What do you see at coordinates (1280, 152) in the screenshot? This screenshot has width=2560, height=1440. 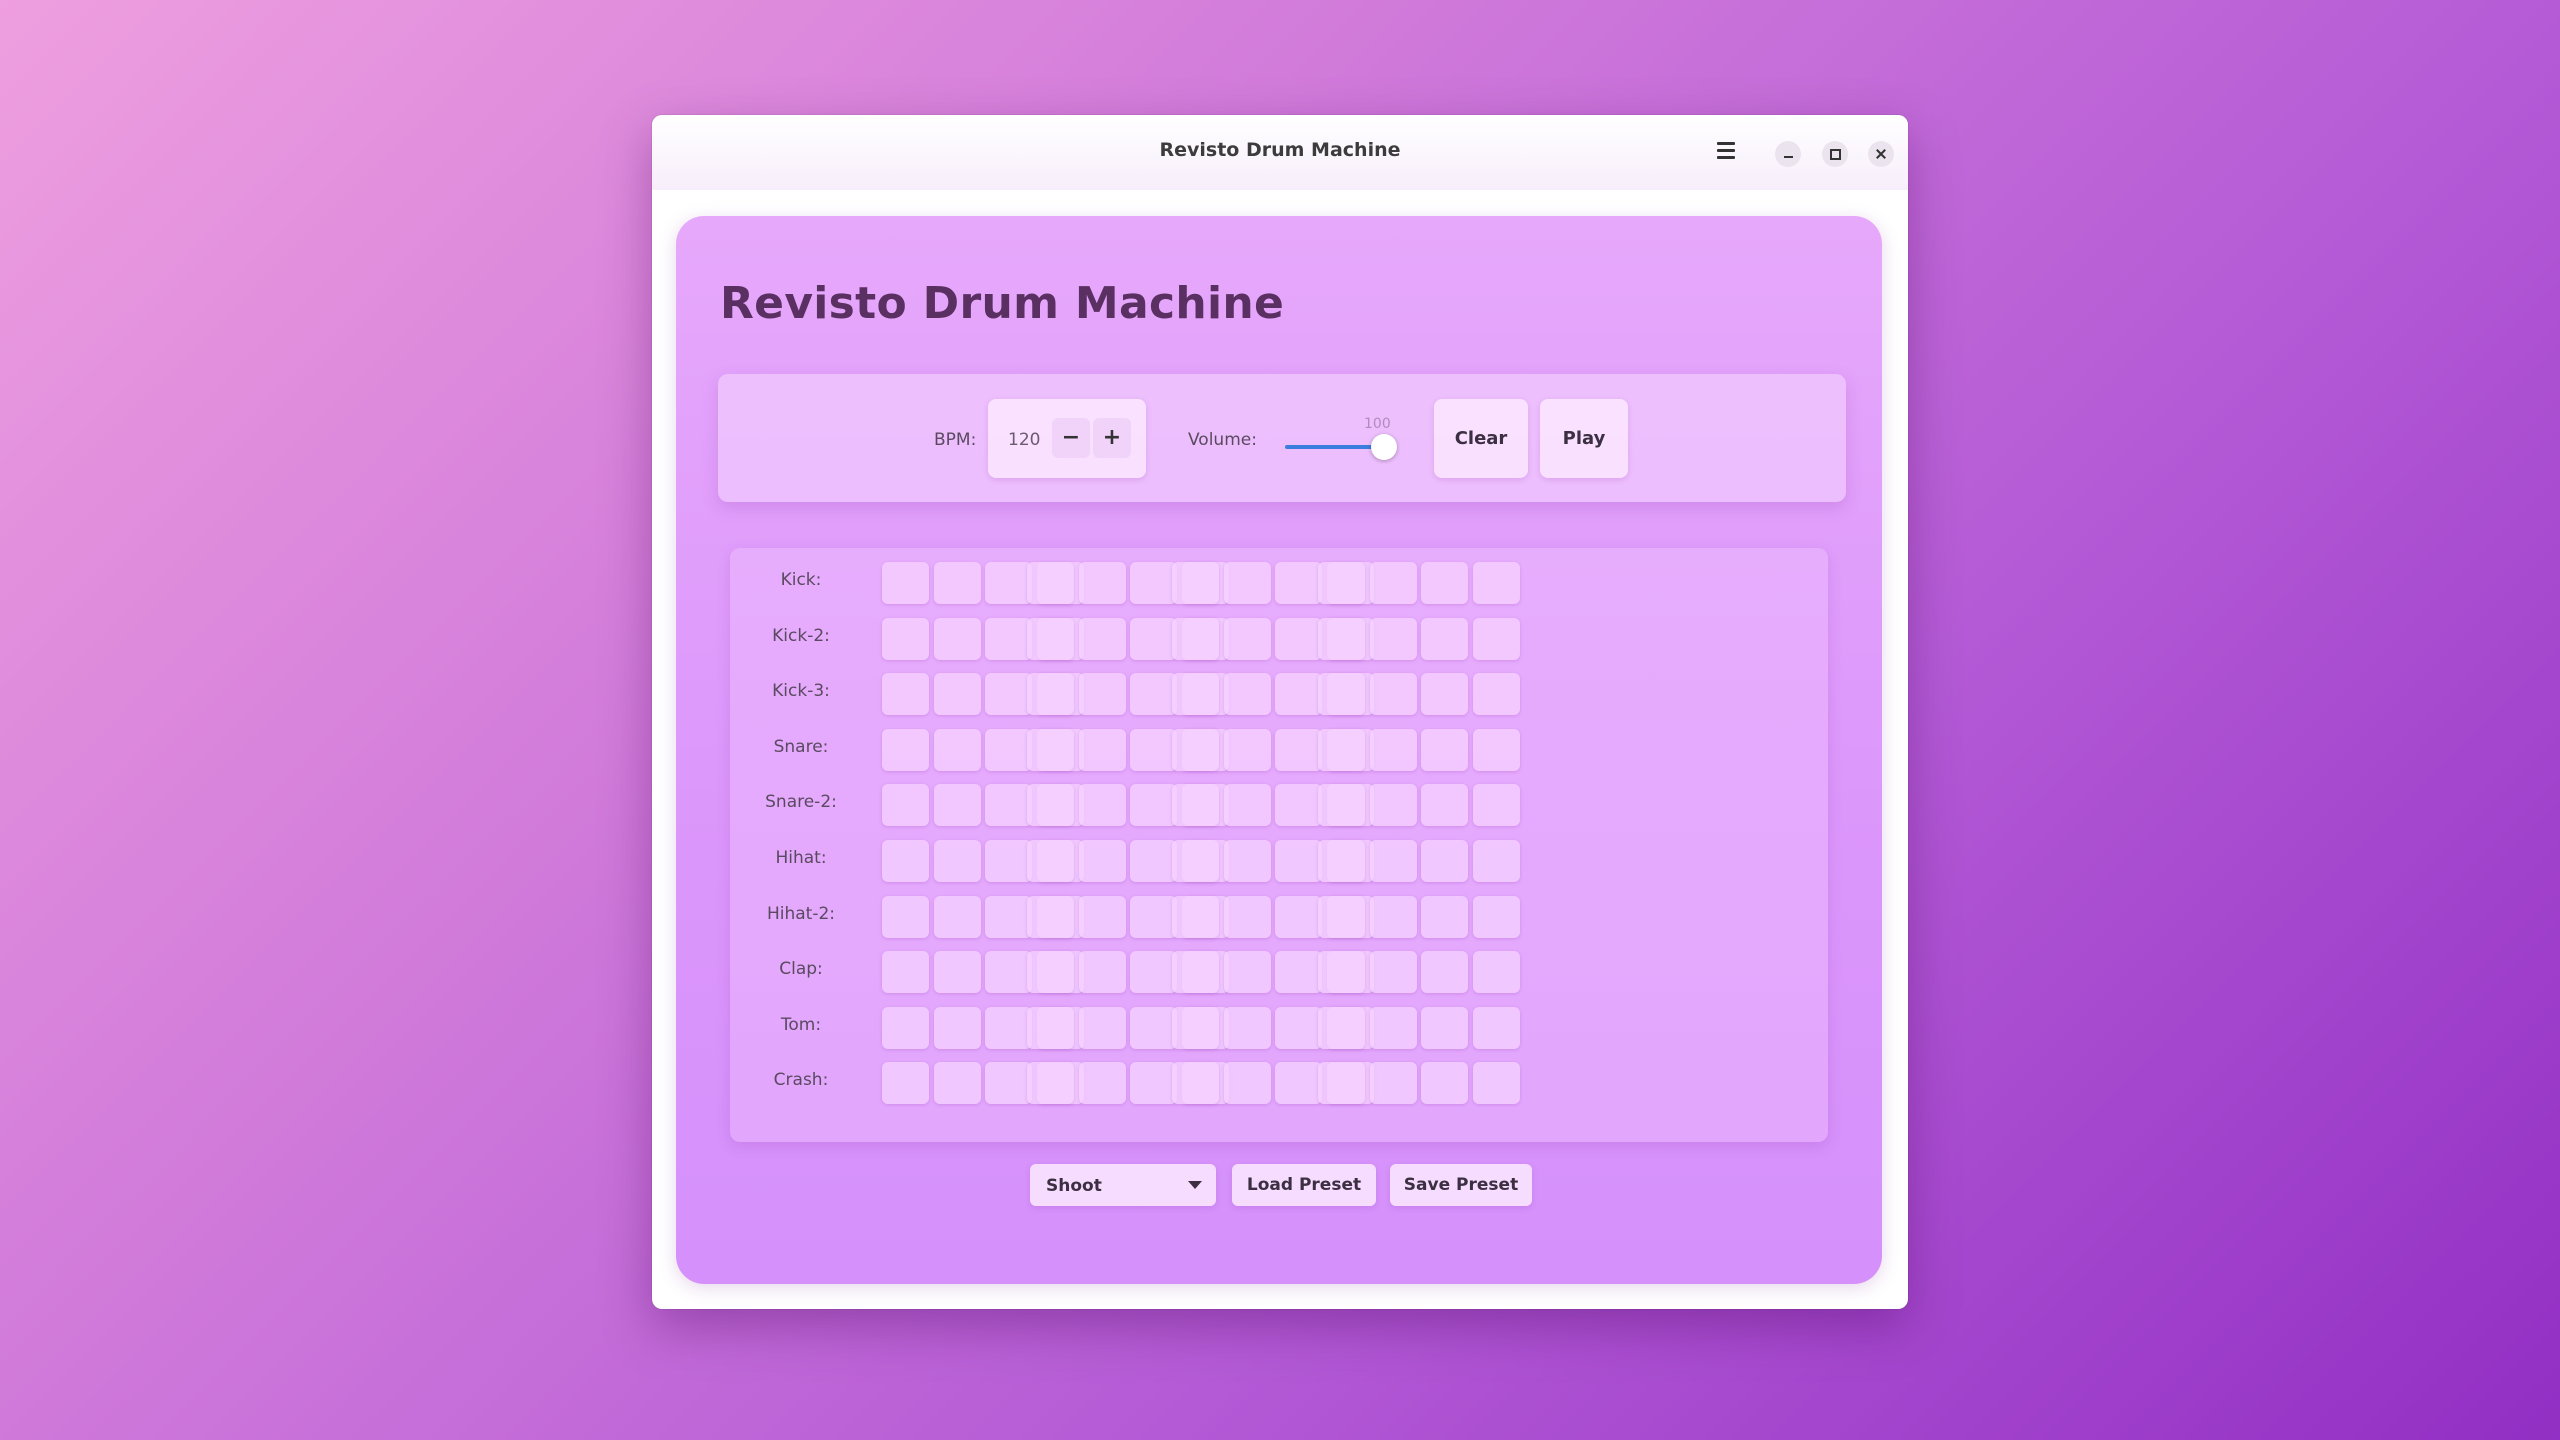 I see `title-bar: Revisto Drum Machine` at bounding box center [1280, 152].